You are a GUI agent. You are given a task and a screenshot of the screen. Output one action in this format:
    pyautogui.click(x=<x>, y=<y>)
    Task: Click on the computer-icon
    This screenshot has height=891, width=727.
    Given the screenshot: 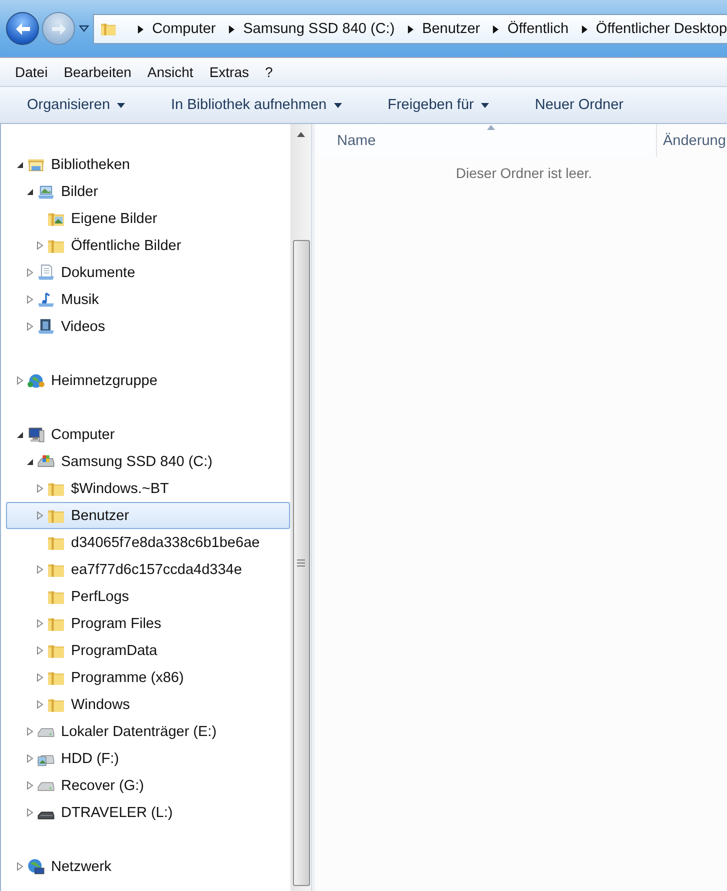 What is the action you would take?
    pyautogui.click(x=36, y=435)
    